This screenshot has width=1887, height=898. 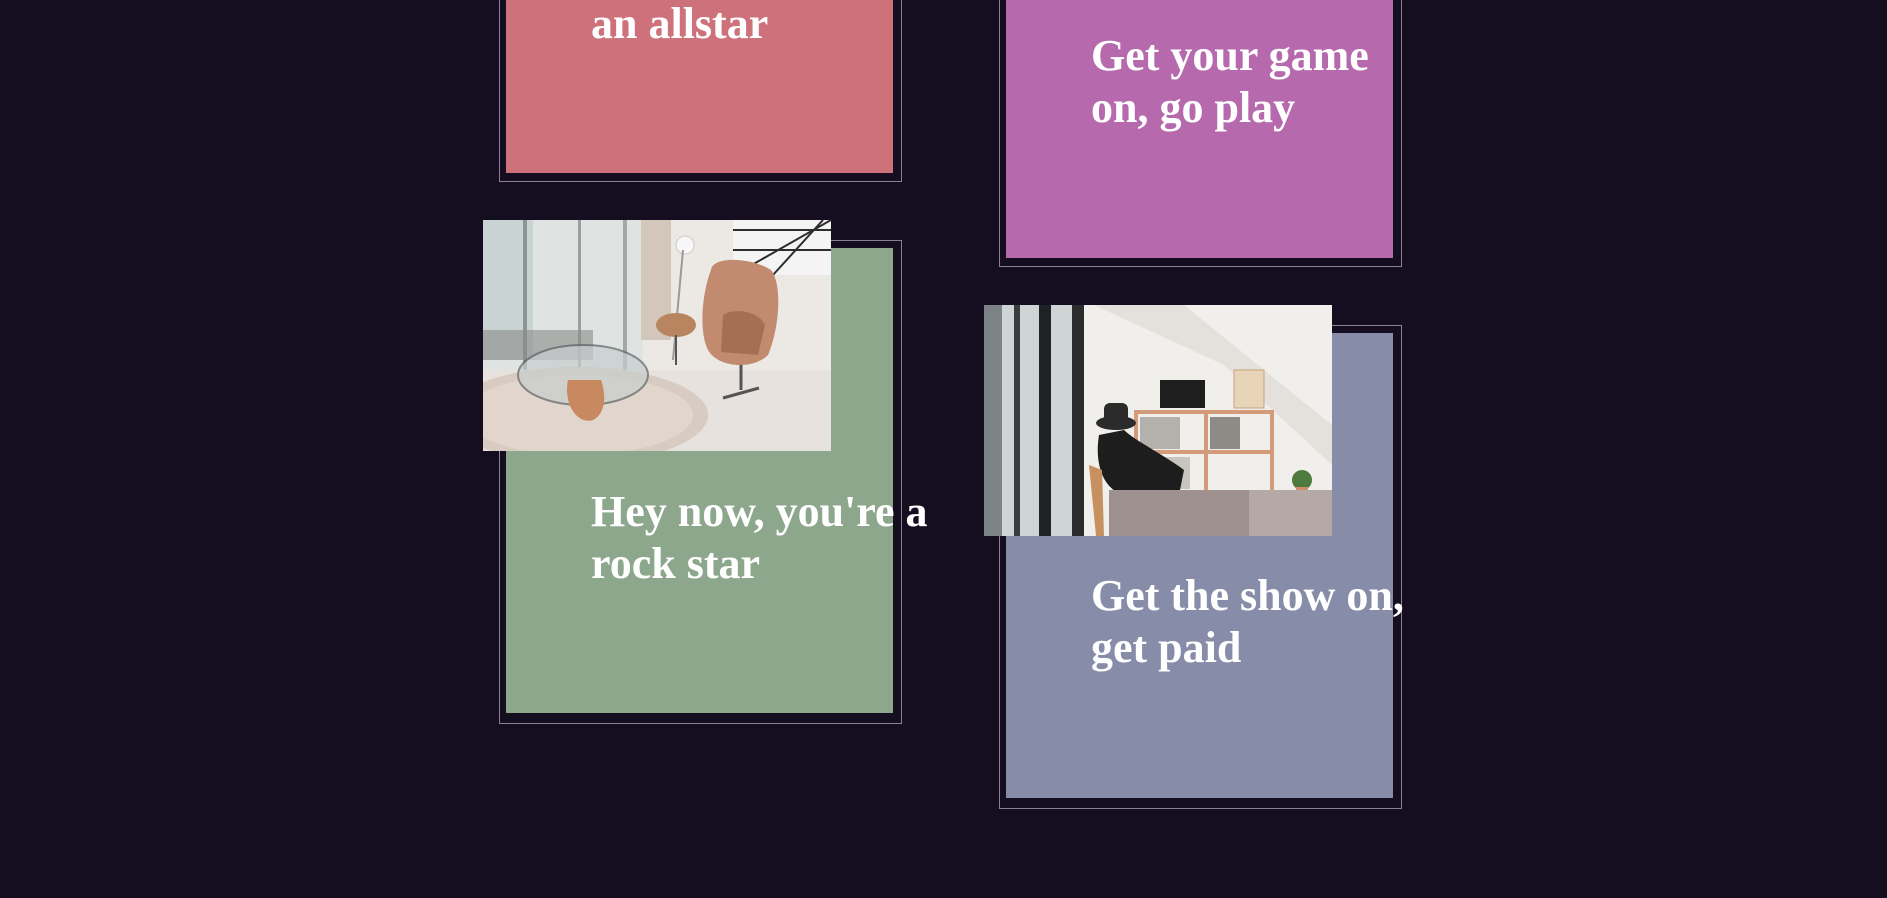 I want to click on card-2-line-1: Get your game, so click(x=1230, y=55).